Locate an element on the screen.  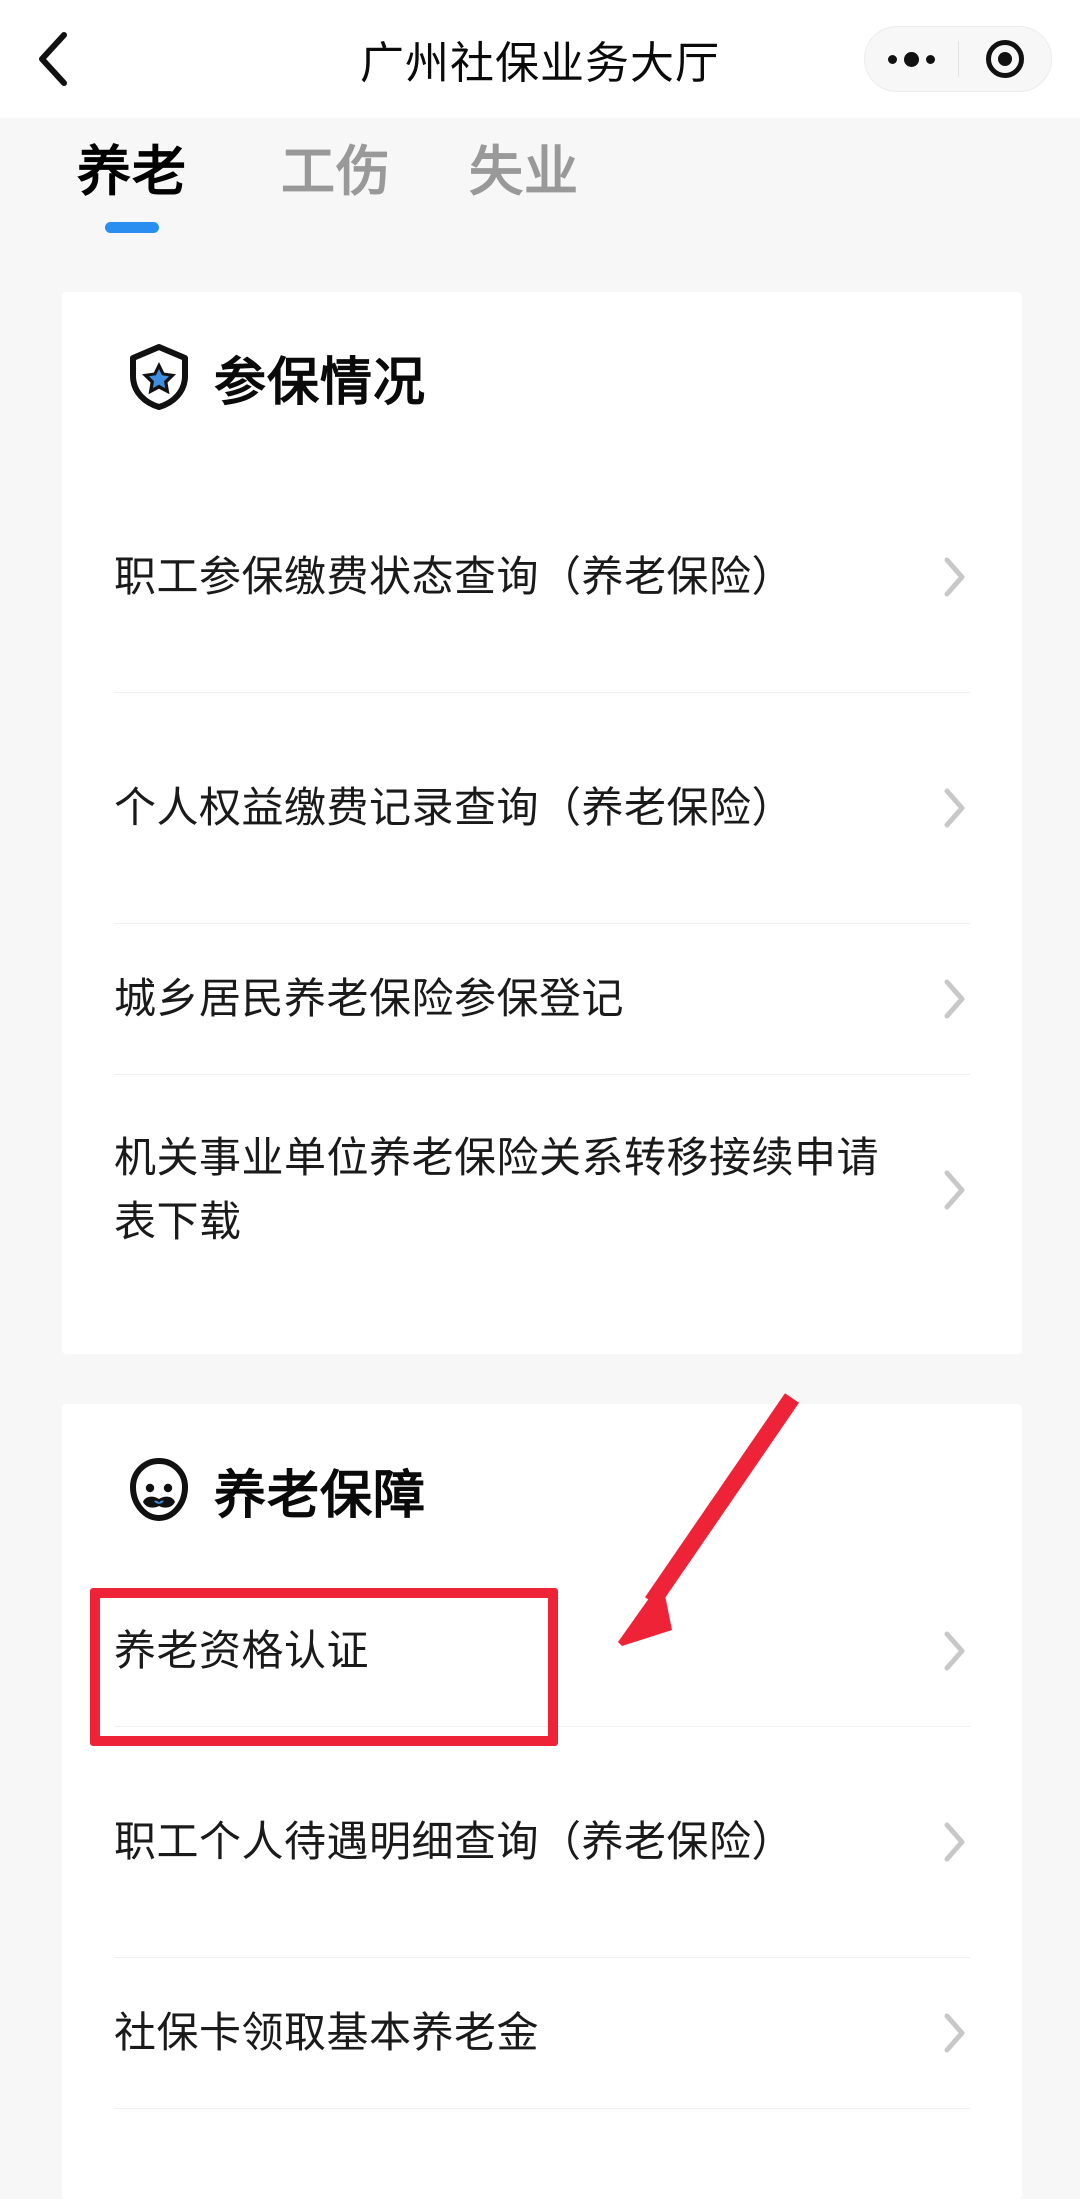
list-item: 职工个人待遇明细查询（养老保险） is located at coordinates (542, 1842).